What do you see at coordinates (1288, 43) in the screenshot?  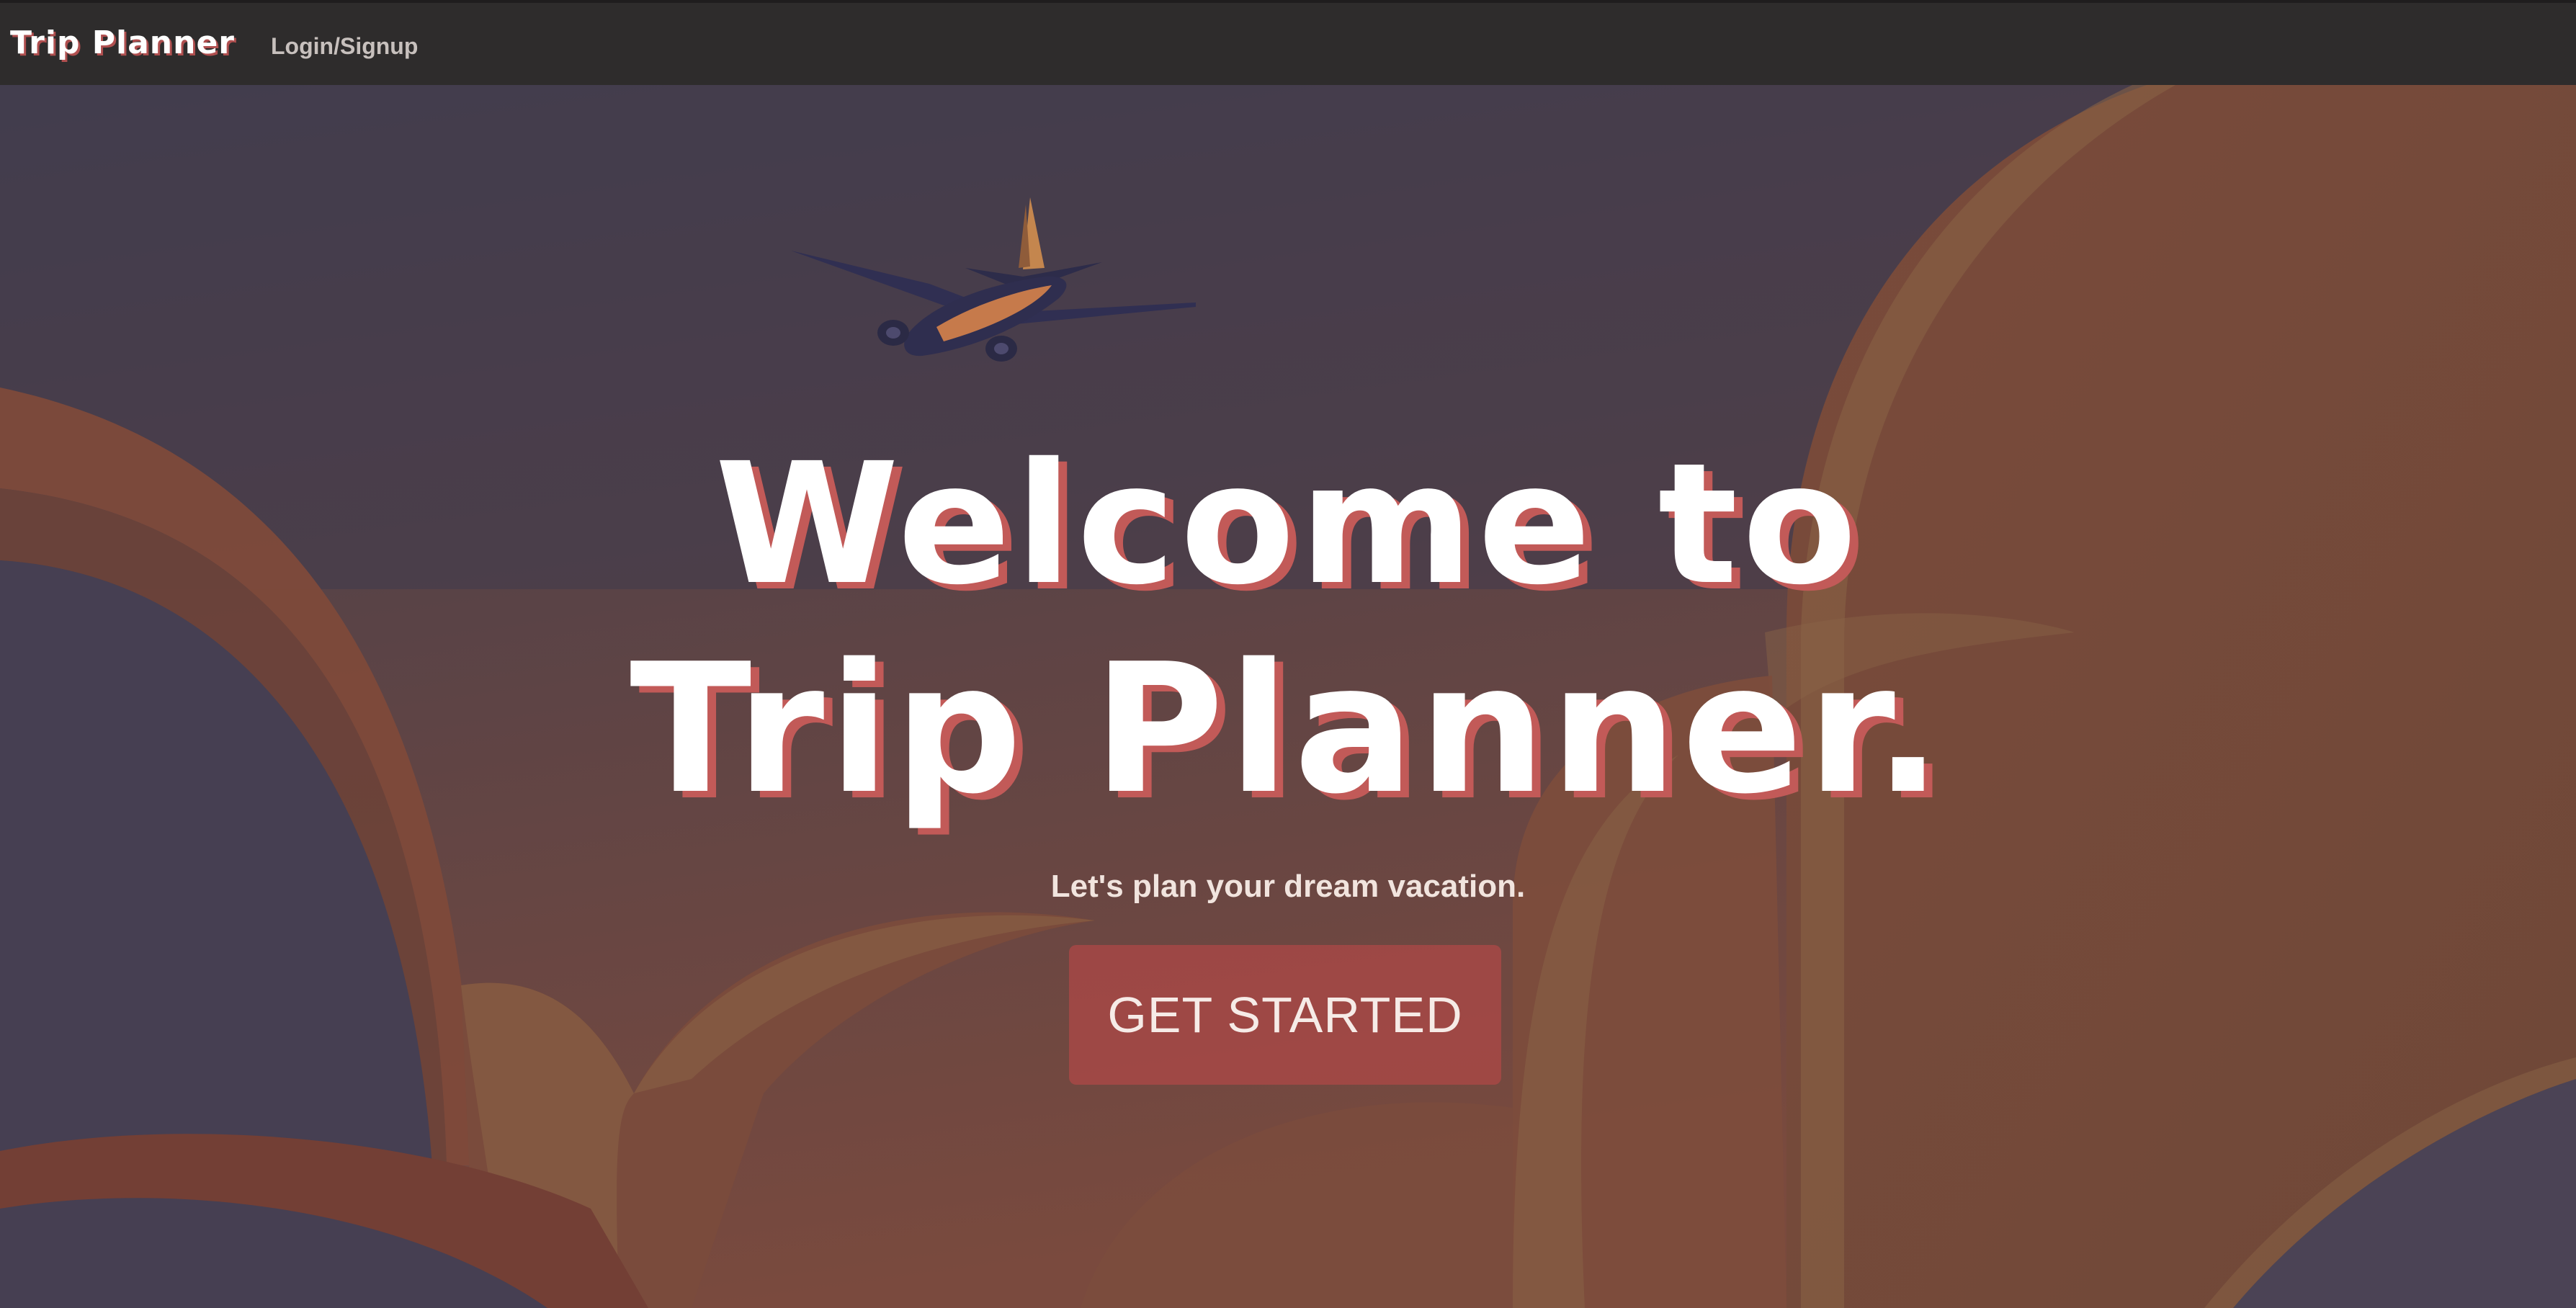 I see `navbar: Trip Planner Login/Signup` at bounding box center [1288, 43].